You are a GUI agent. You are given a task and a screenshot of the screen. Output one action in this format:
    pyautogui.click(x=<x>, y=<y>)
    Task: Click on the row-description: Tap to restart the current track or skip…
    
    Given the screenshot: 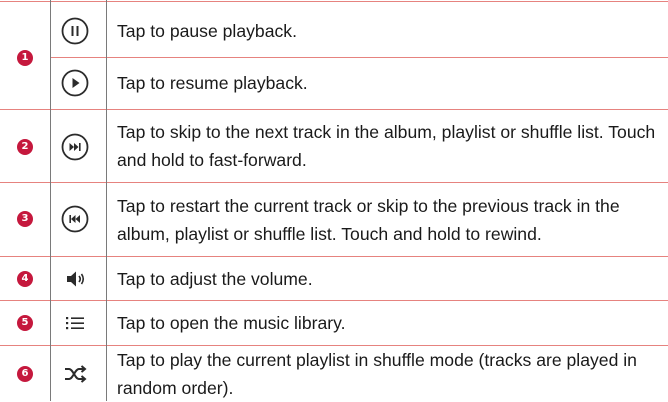 What is the action you would take?
    pyautogui.click(x=368, y=220)
    